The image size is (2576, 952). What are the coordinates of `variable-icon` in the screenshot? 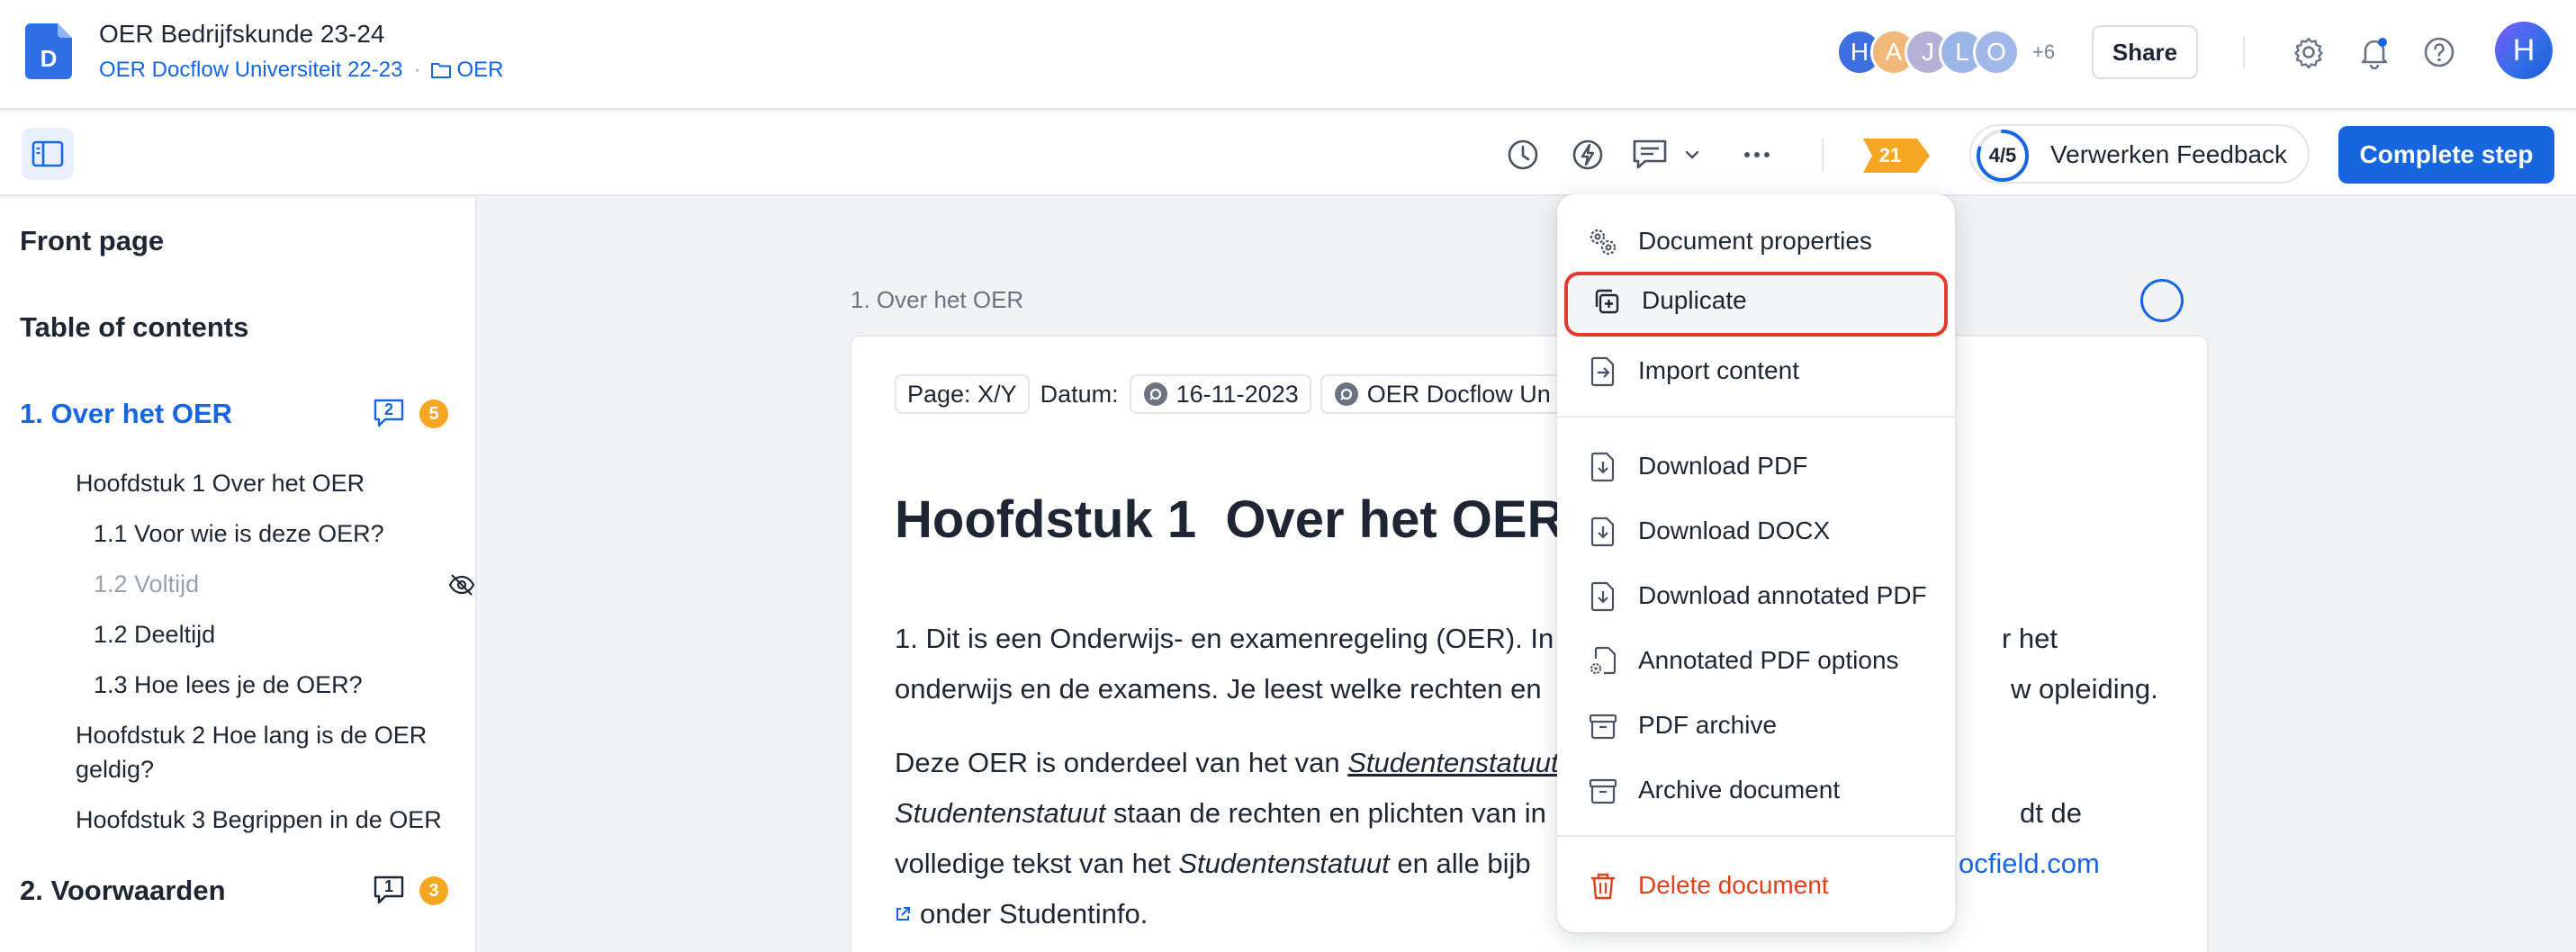 It's located at (1346, 395).